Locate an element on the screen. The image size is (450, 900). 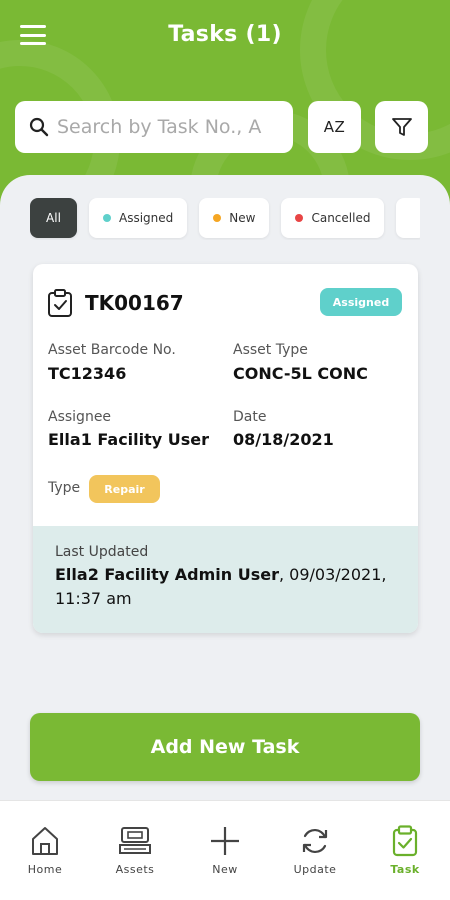
nav-label: New is located at coordinates (225, 869).